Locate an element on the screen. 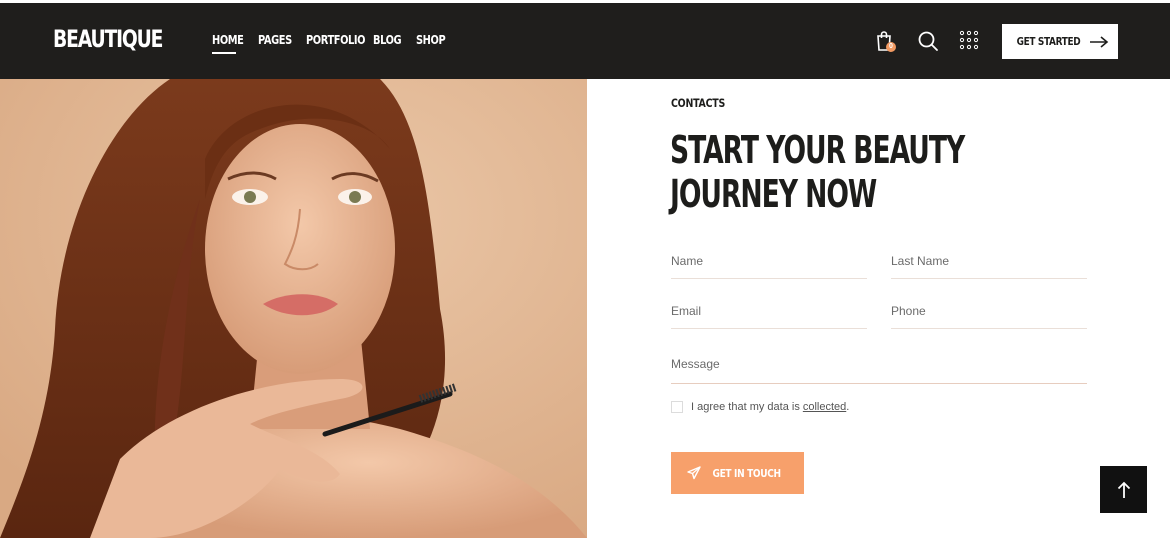 Image resolution: width=1170 pixels, height=538 pixels. page-title: START YOUR BEAUTY JOURNEY NOW is located at coordinates (817, 172).